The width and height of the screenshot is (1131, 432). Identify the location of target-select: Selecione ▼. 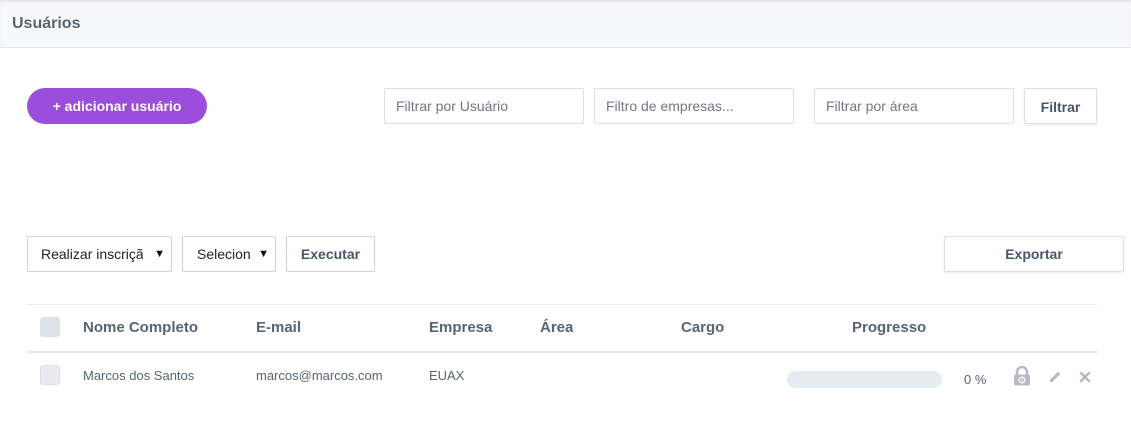
(229, 254).